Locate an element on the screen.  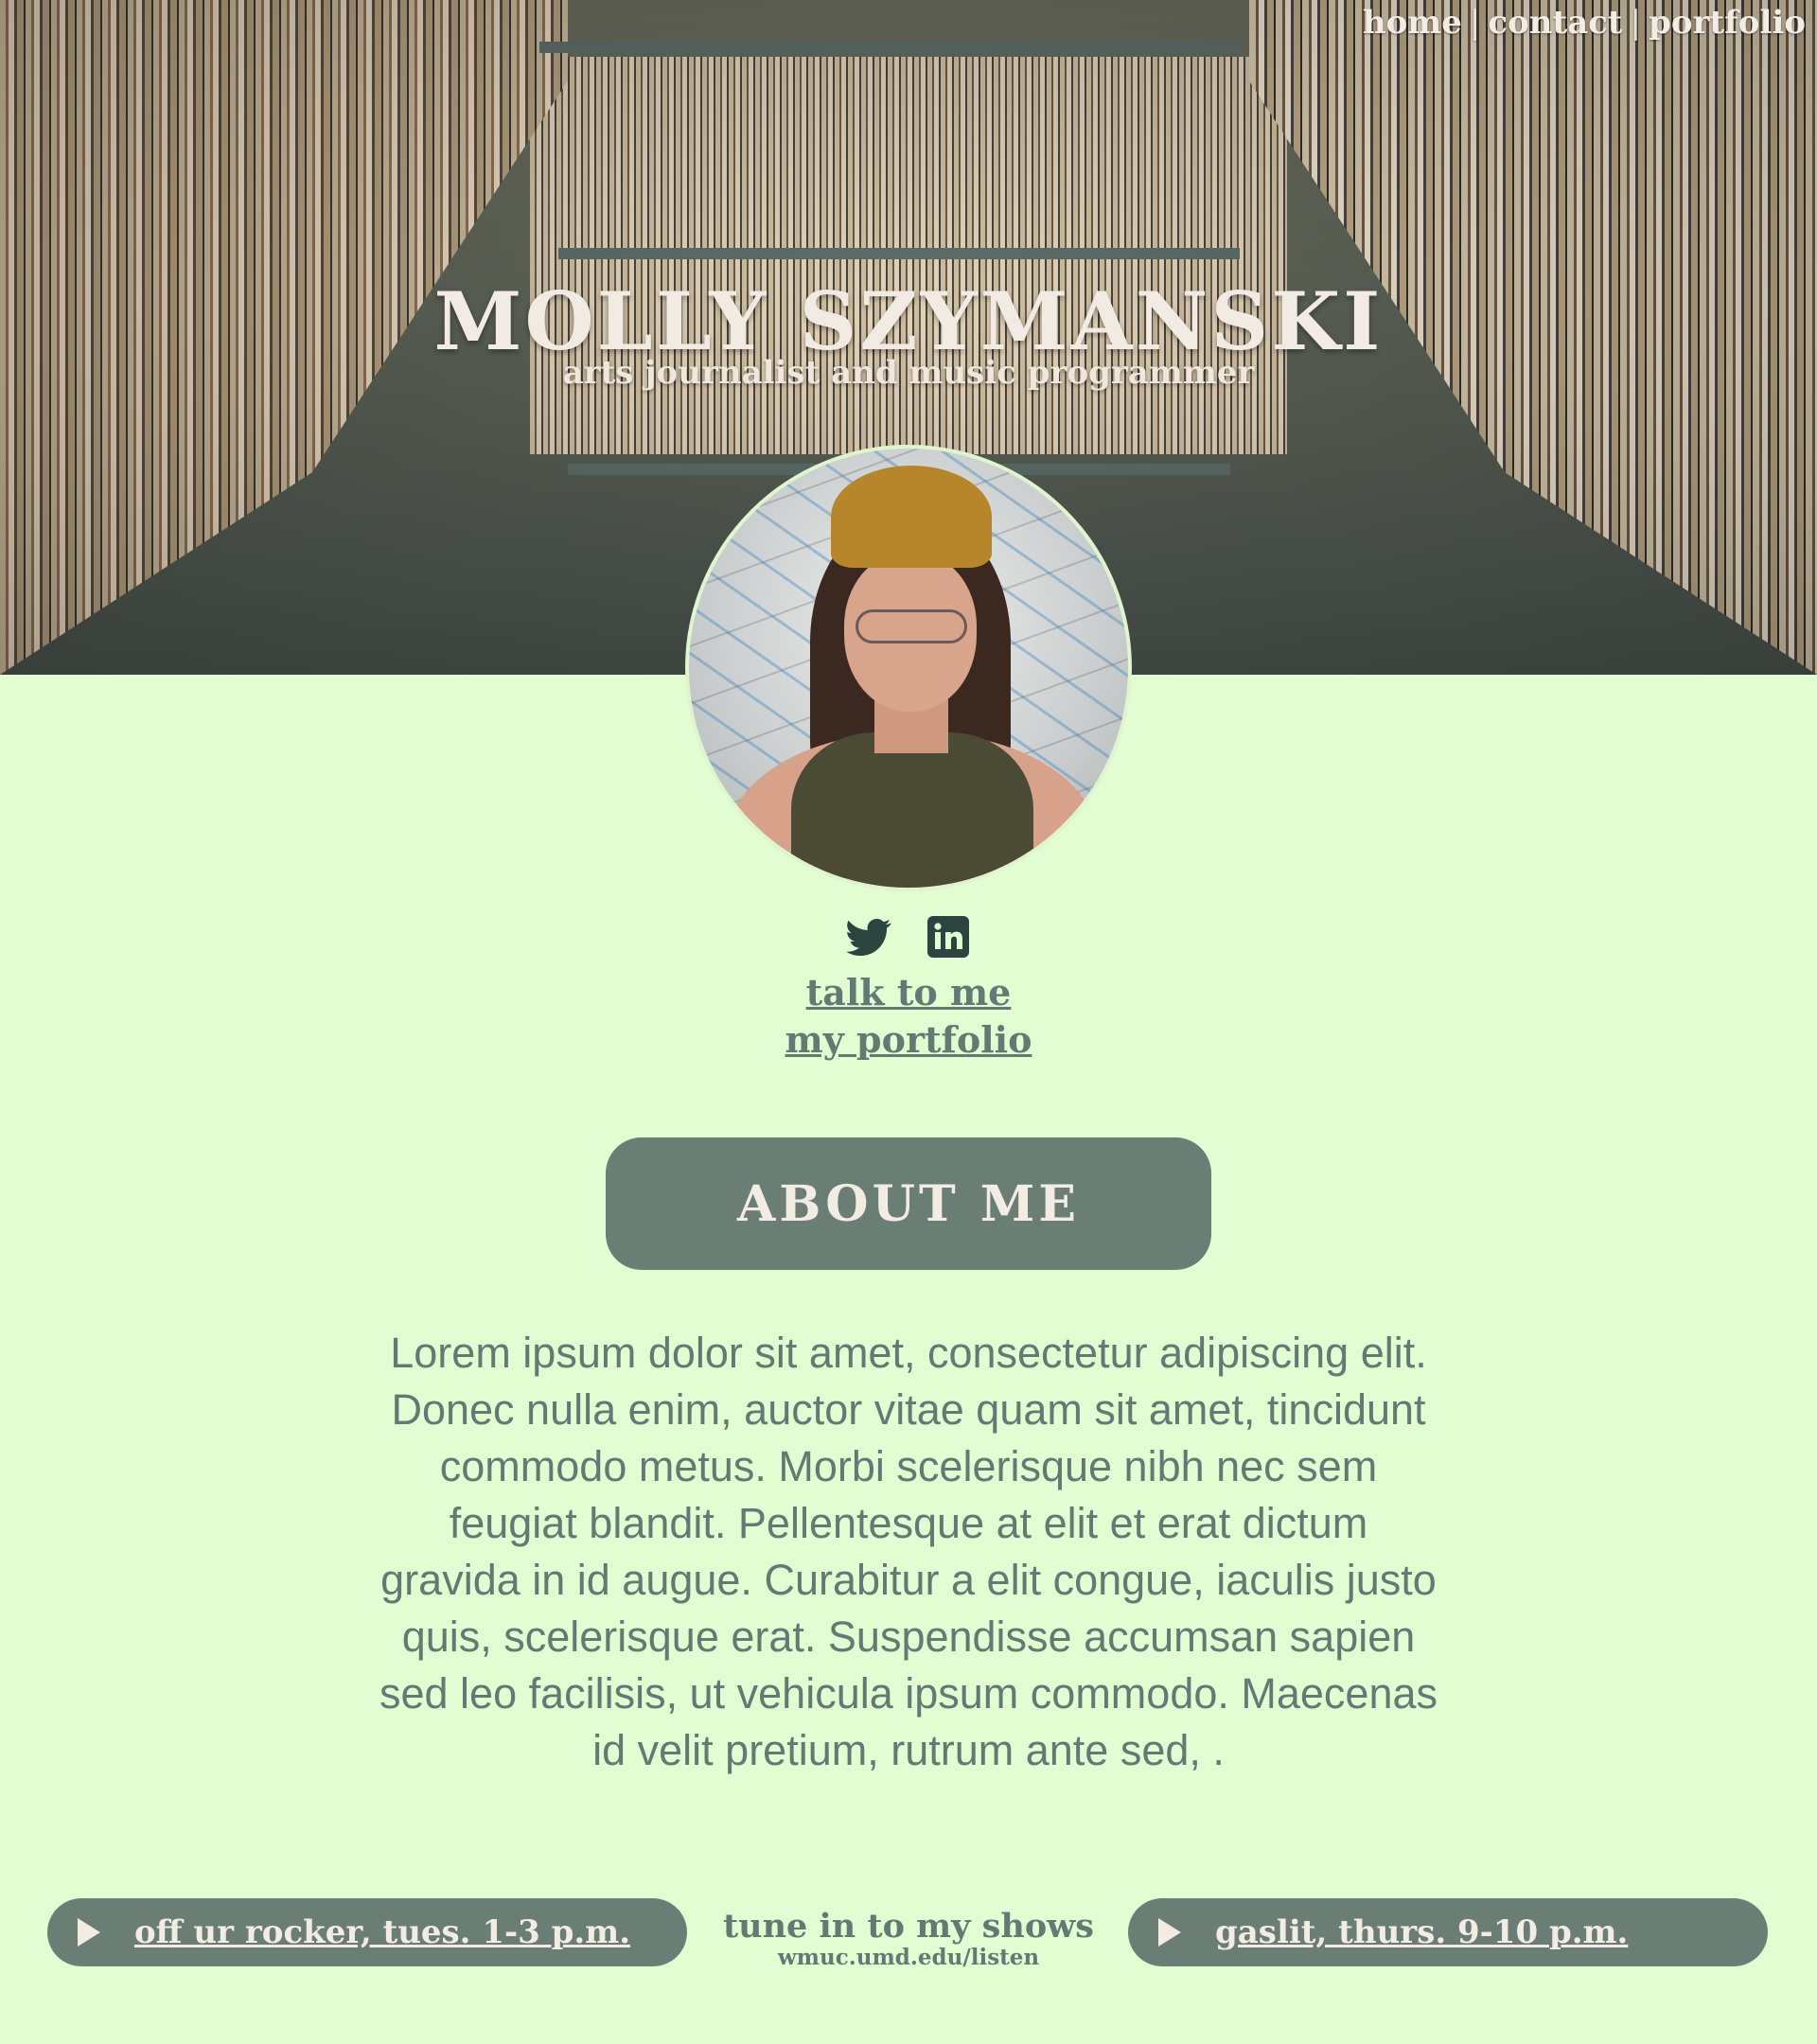
twitter-icon is located at coordinates (868, 937).